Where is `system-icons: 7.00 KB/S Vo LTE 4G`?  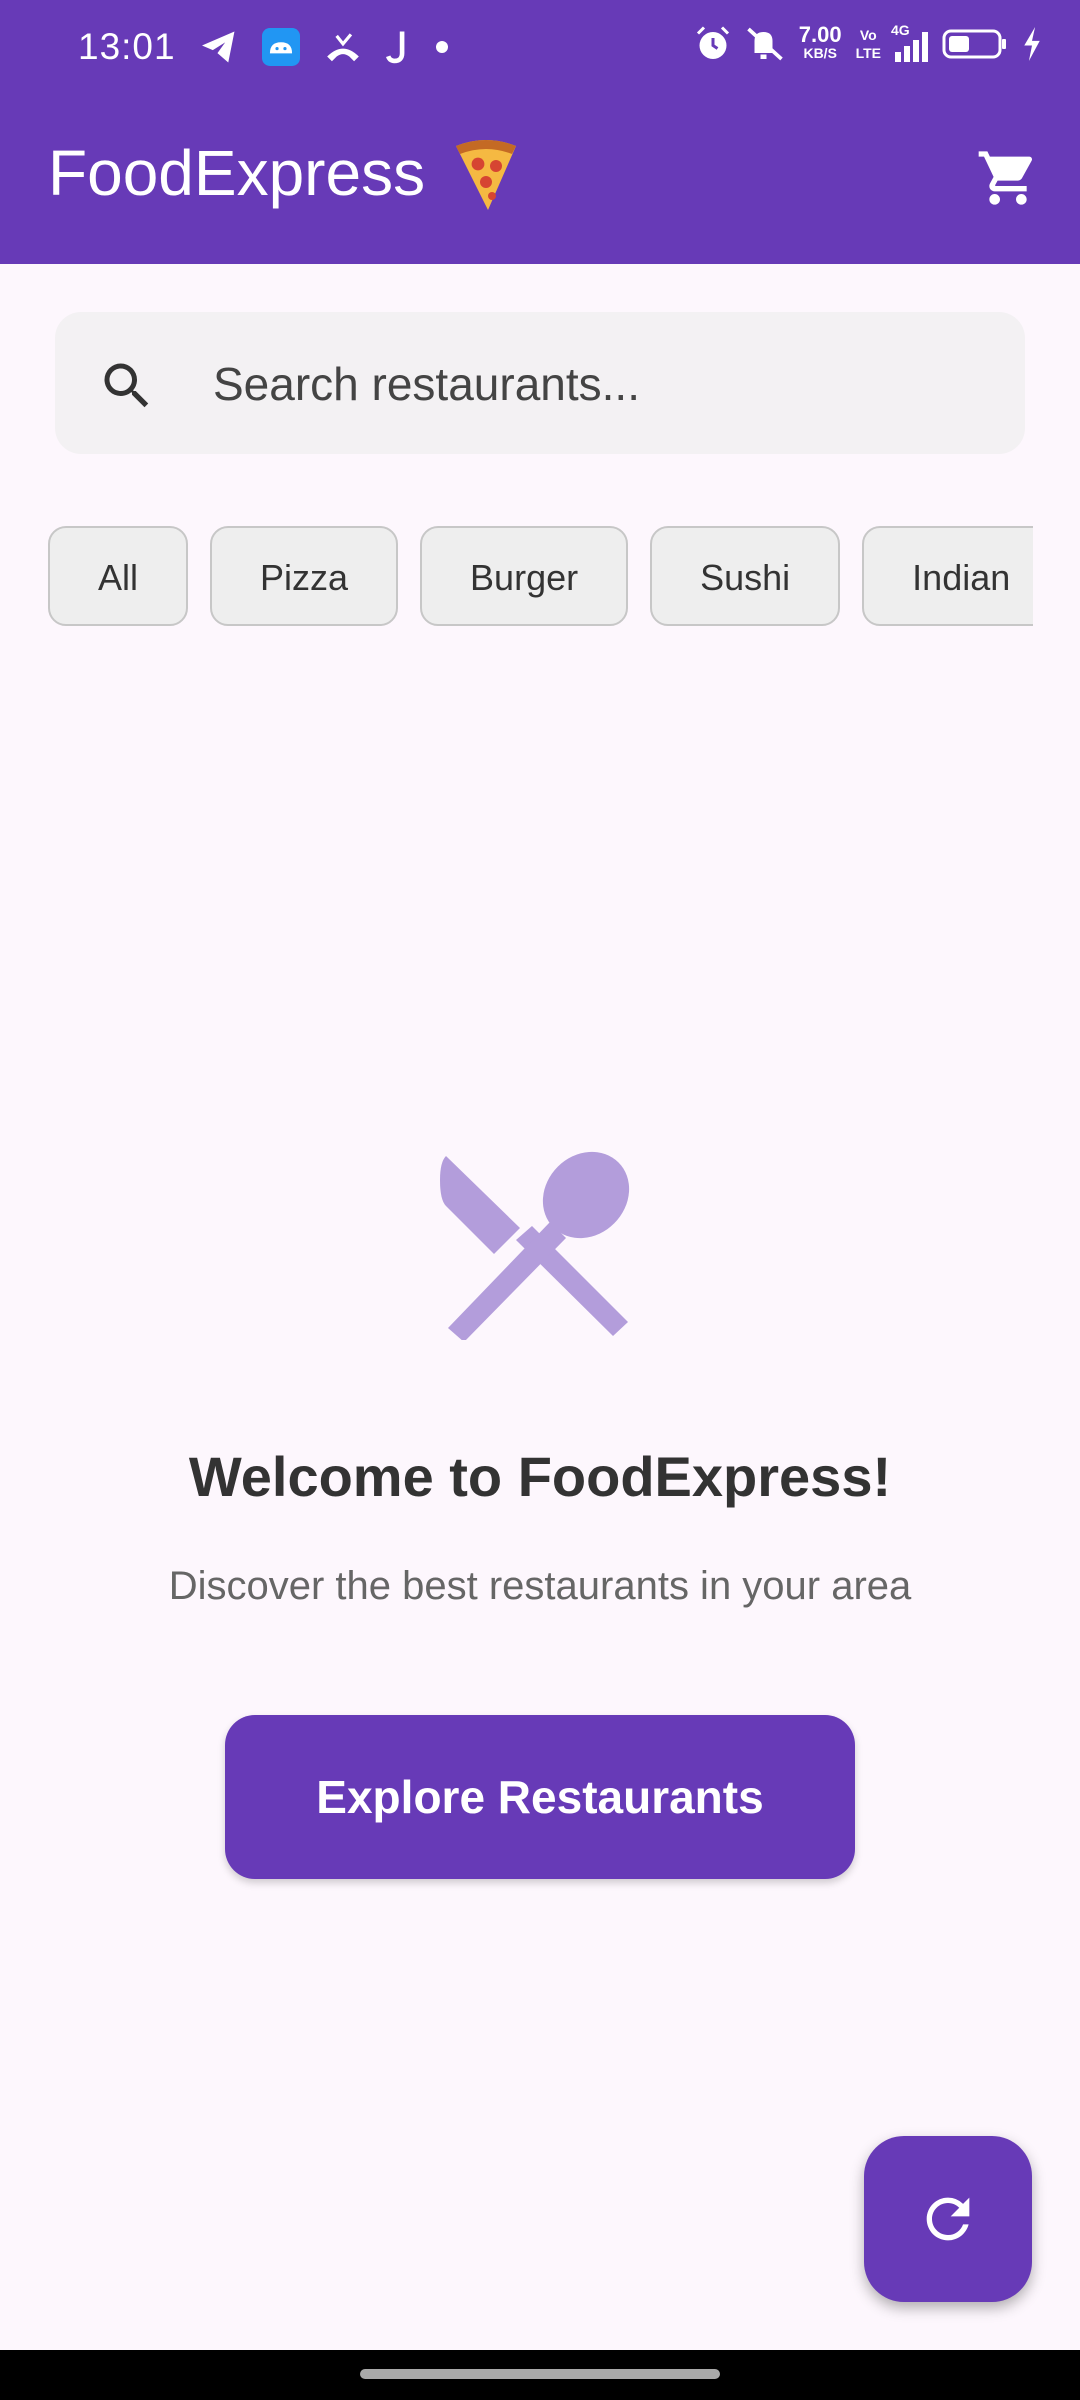
system-icons: 7.00 KB/S Vo LTE 4G is located at coordinates (868, 42).